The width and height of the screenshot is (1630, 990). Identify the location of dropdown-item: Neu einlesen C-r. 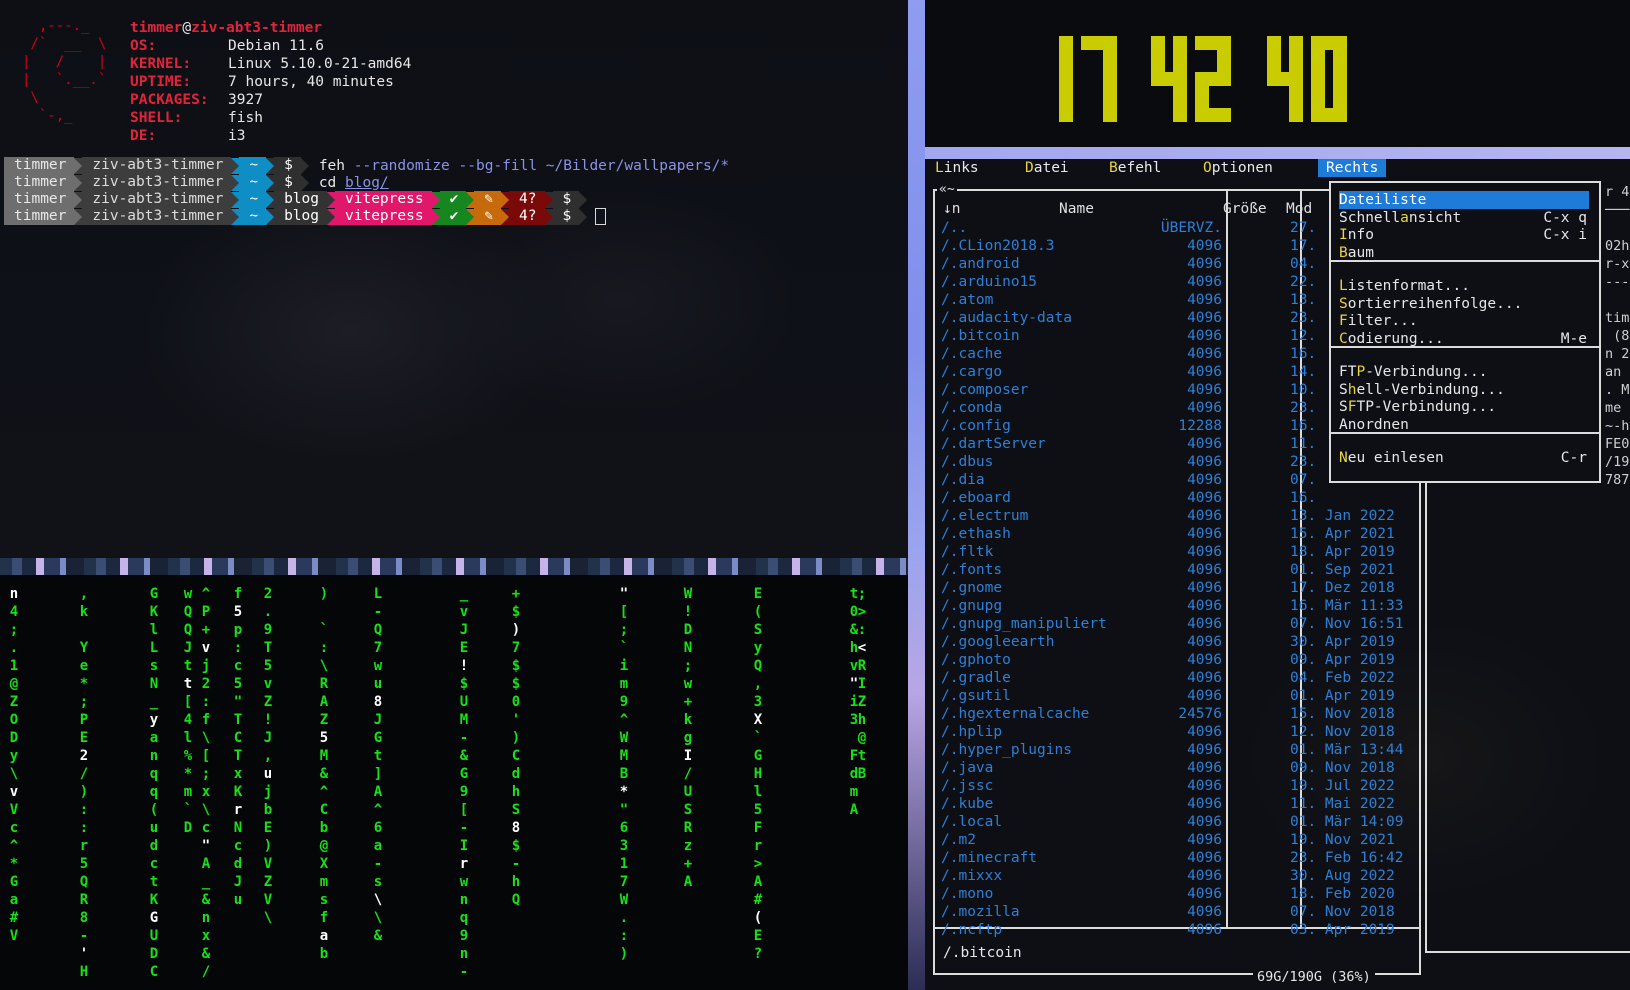
(1464, 458).